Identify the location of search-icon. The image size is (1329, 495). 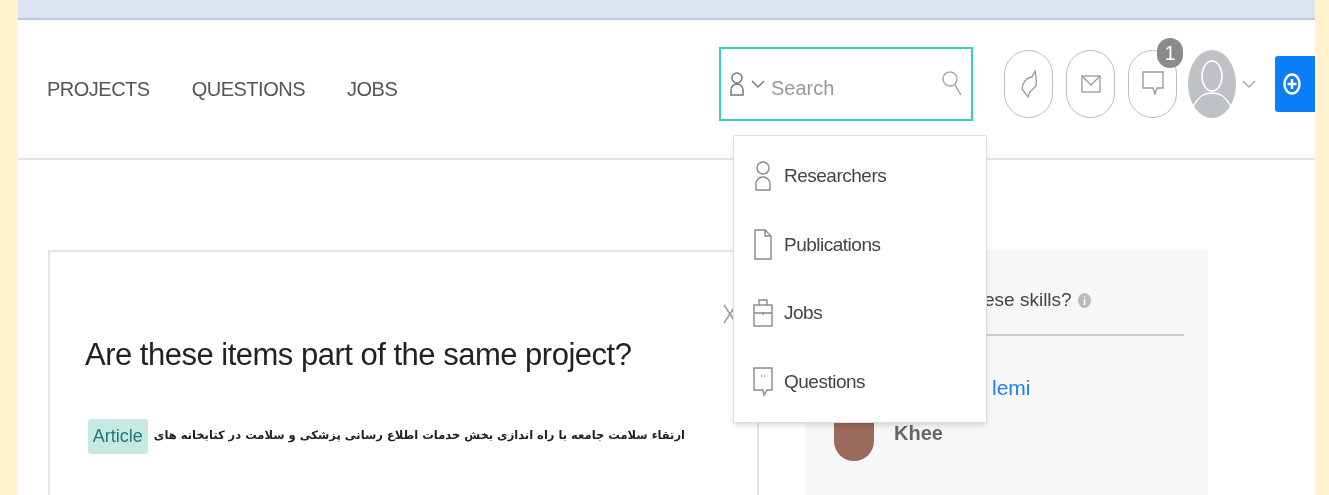
(952, 84).